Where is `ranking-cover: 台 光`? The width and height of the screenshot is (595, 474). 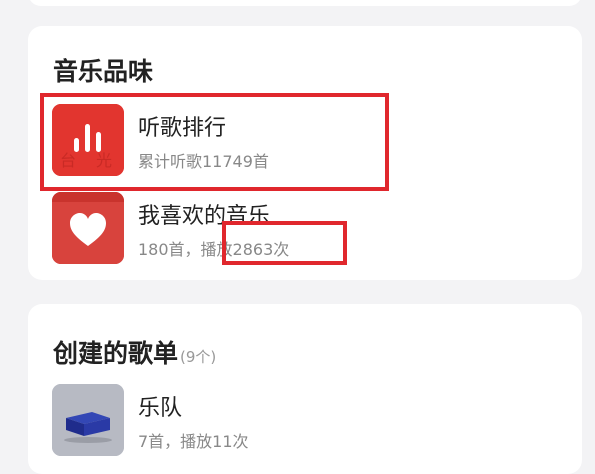 ranking-cover: 台 光 is located at coordinates (88, 140).